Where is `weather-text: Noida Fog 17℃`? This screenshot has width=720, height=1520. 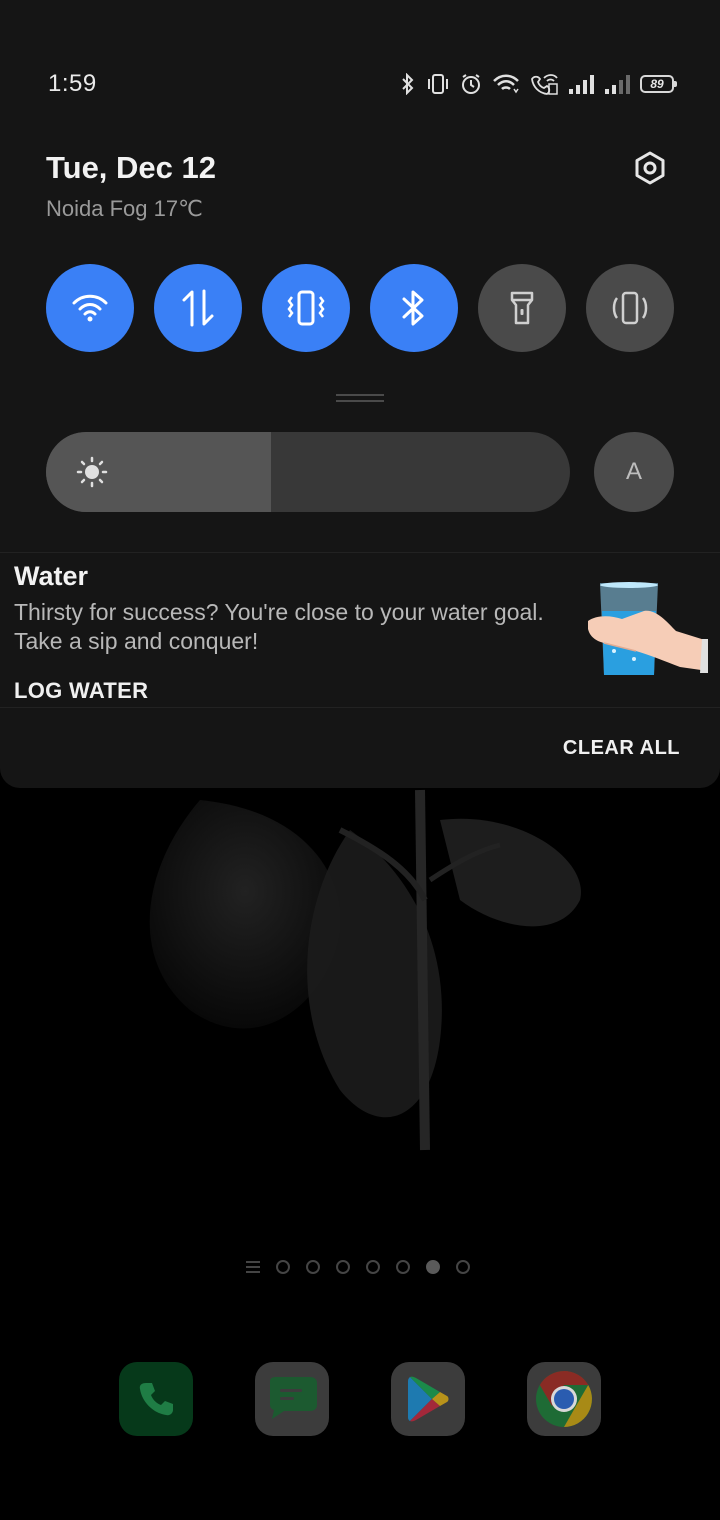 weather-text: Noida Fog 17℃ is located at coordinates (124, 208).